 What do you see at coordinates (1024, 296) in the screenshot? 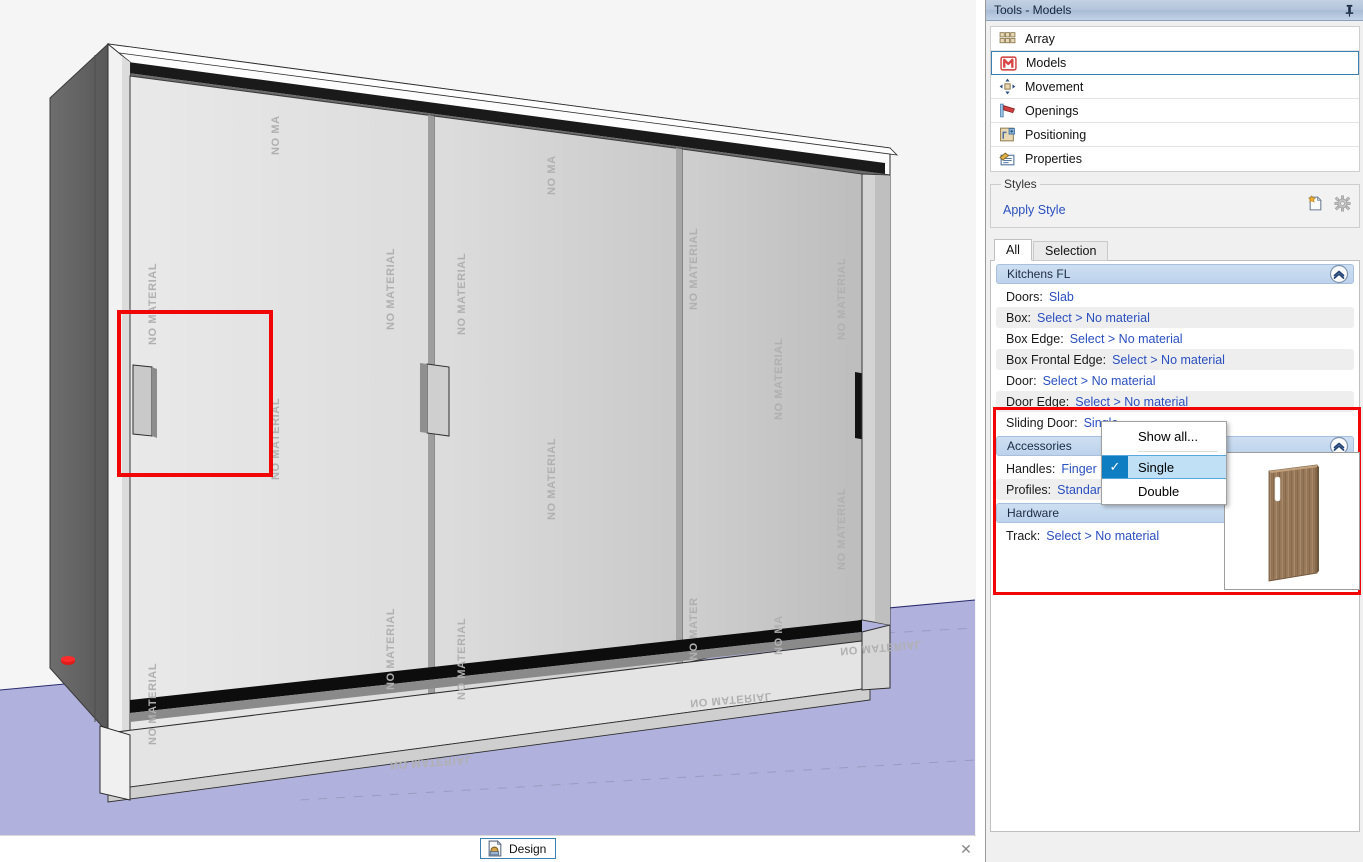
I see `prop-label-doors: Doors:` at bounding box center [1024, 296].